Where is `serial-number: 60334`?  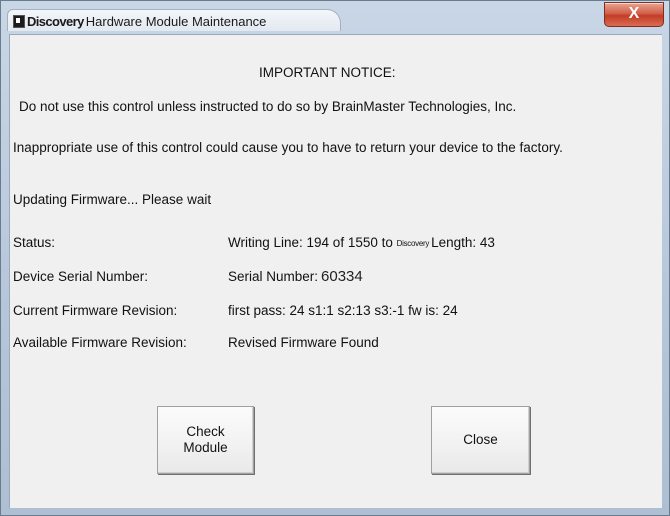 serial-number: 60334 is located at coordinates (342, 276).